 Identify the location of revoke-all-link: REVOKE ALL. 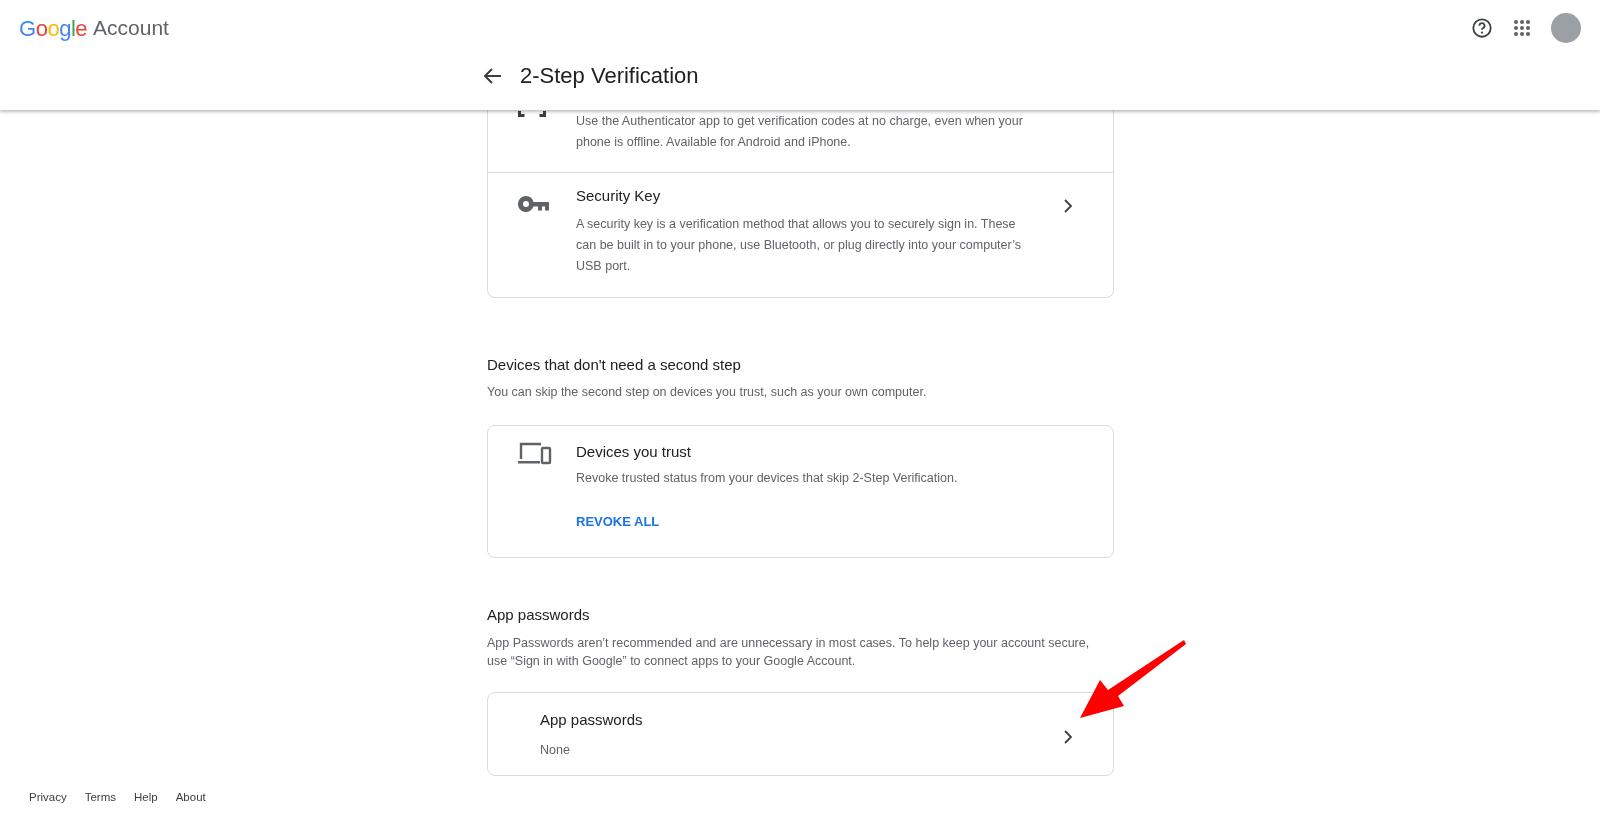
(618, 522).